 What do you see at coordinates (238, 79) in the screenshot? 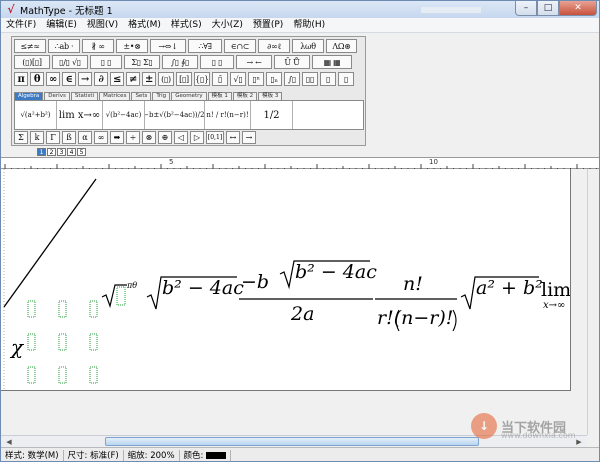
I see `sqrt-button: √▯` at bounding box center [238, 79].